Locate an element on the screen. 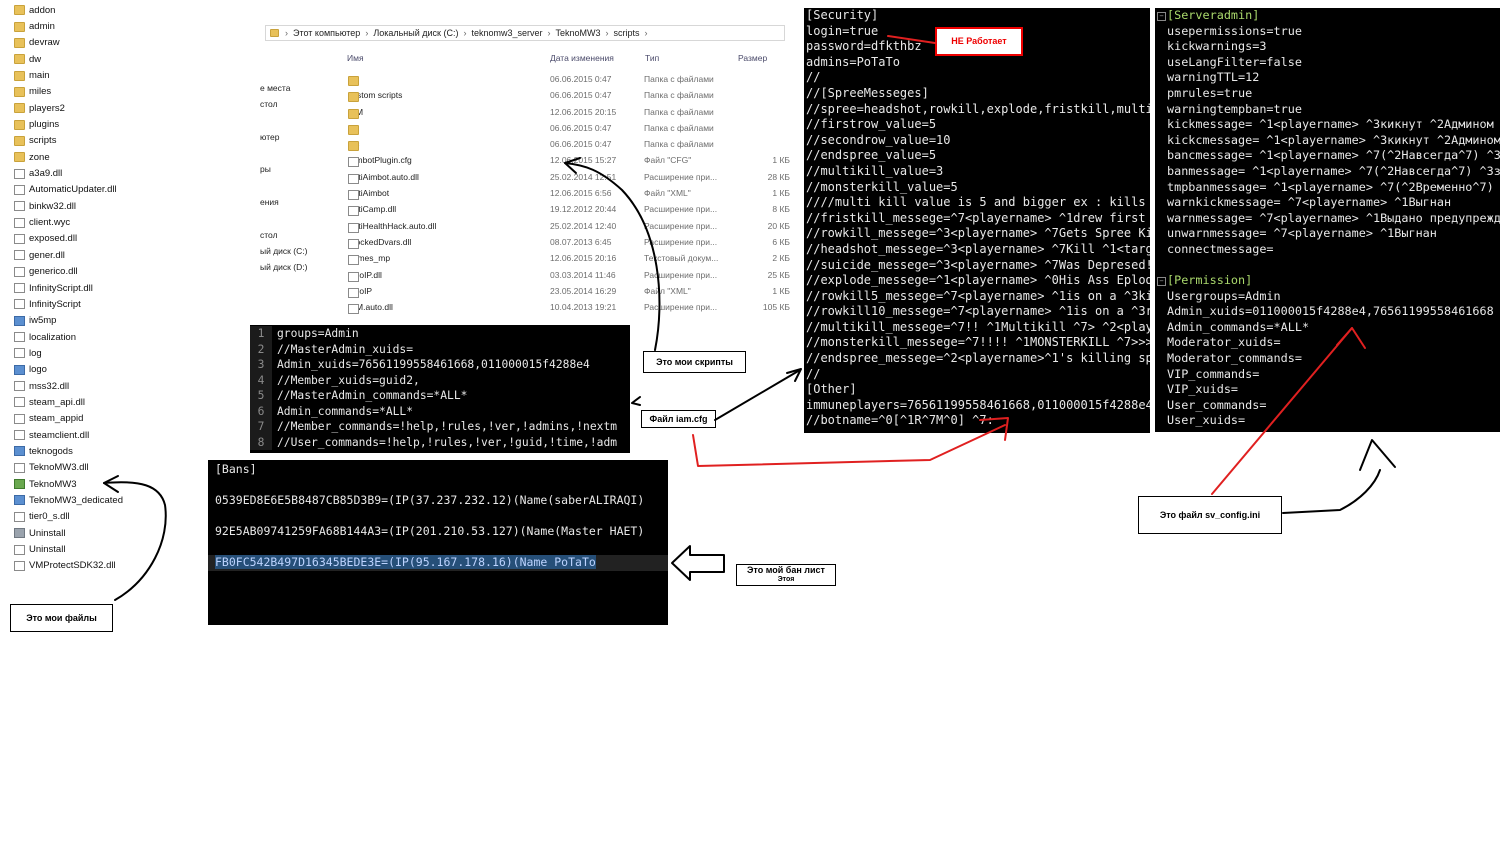 This screenshot has height=843, width=1500. arrow-to-security is located at coordinates (757, 395).